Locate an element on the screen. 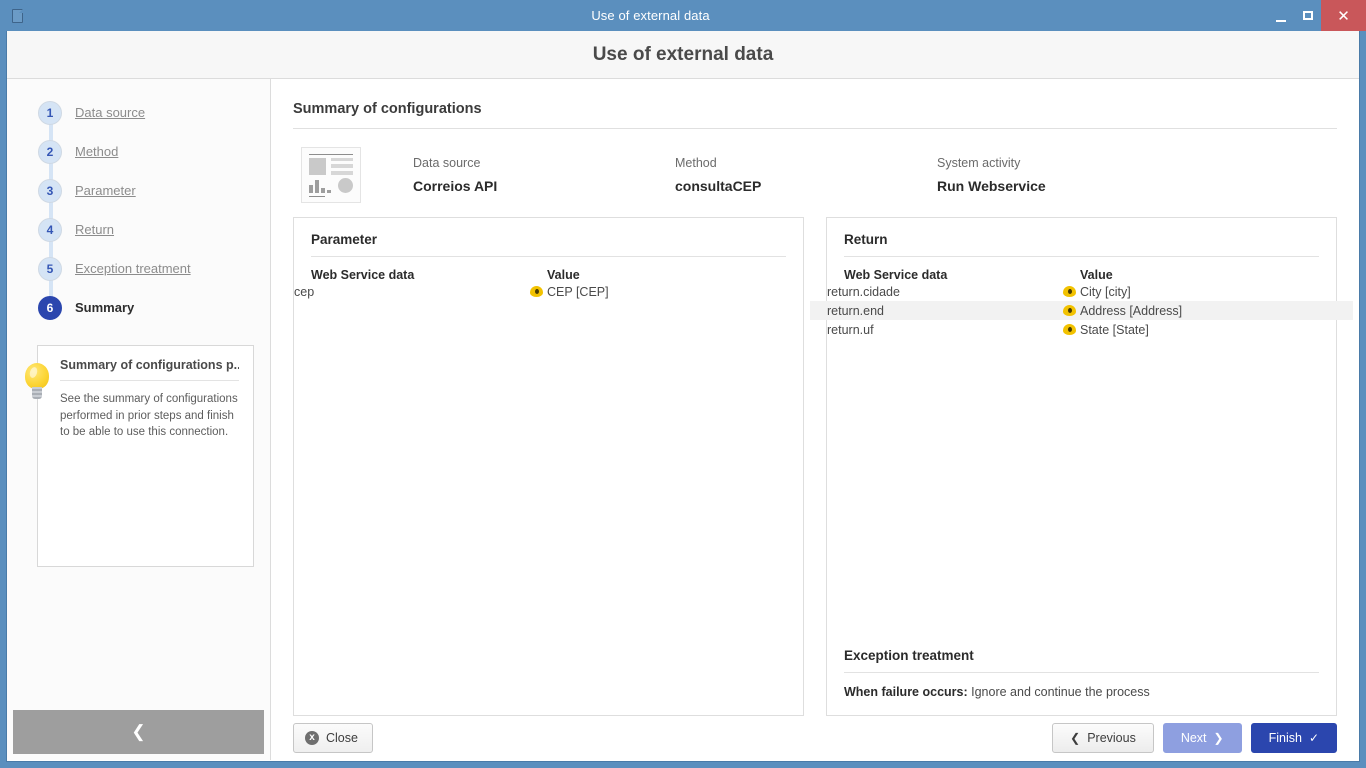 The height and width of the screenshot is (768, 1366). title-bar: Use of external data ✕ is located at coordinates (683, 15).